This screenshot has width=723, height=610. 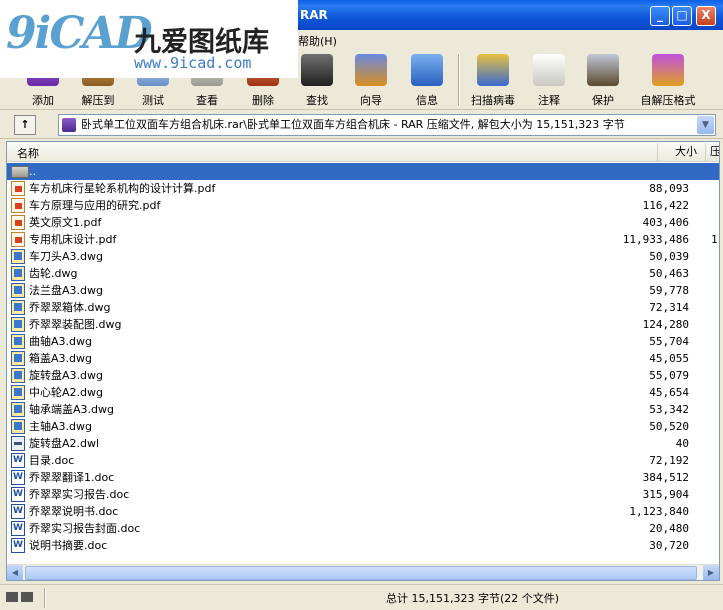 I want to click on file-row: 乔翠实习报告封面.doc 20,480, so click(x=363, y=528).